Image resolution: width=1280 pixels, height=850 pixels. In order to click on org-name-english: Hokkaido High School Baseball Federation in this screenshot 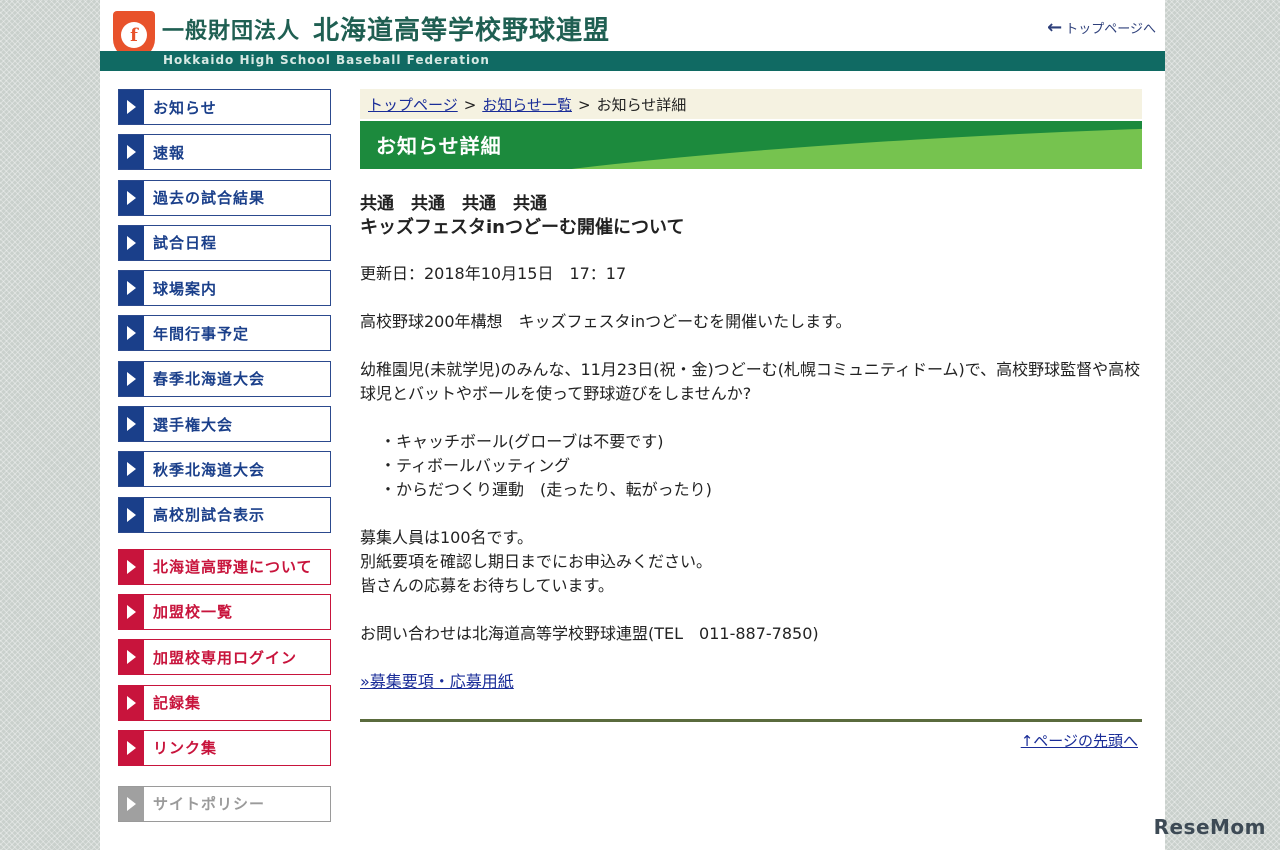, I will do `click(326, 60)`.